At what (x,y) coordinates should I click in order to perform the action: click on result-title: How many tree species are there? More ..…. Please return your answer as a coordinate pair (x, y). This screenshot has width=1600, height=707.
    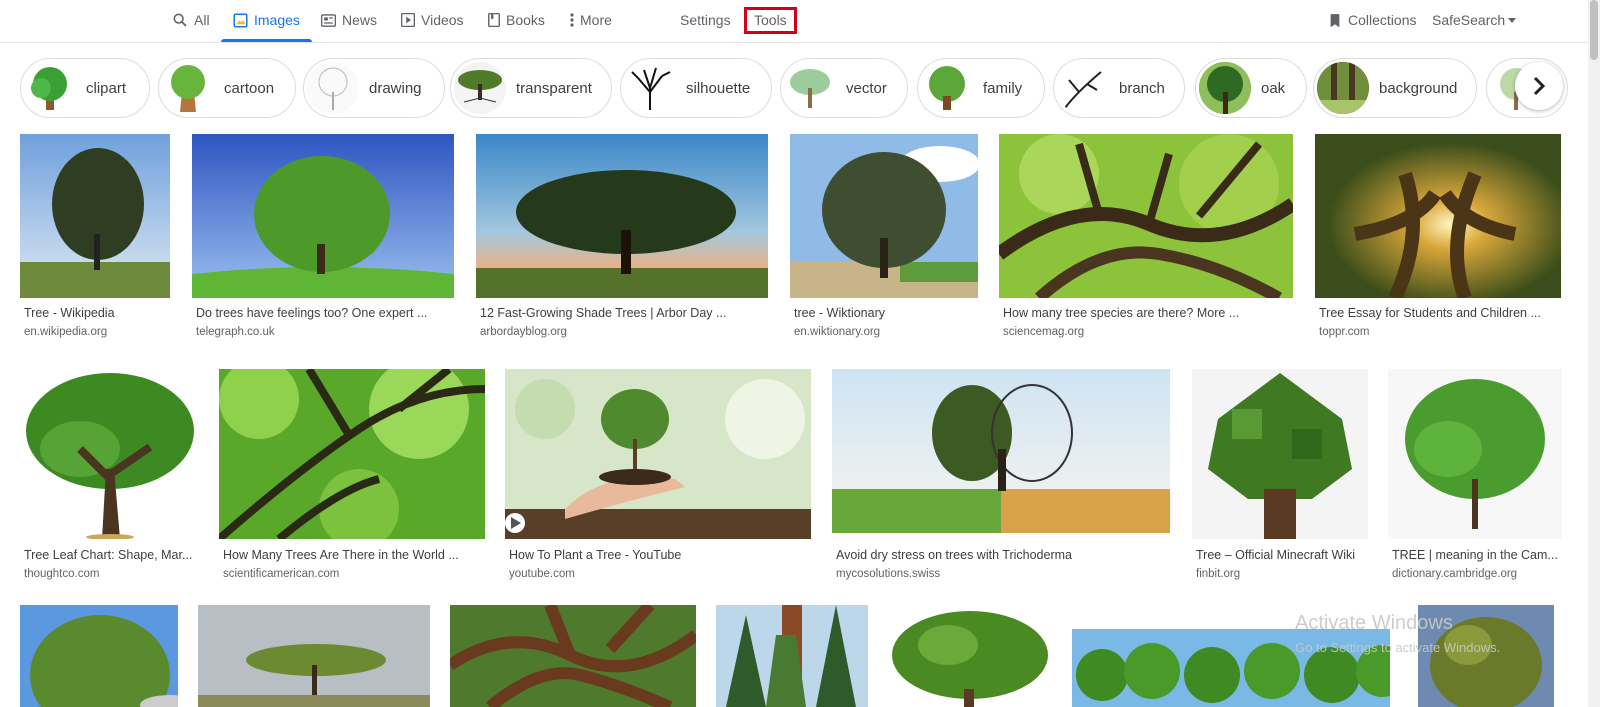
    Looking at the image, I should click on (1121, 313).